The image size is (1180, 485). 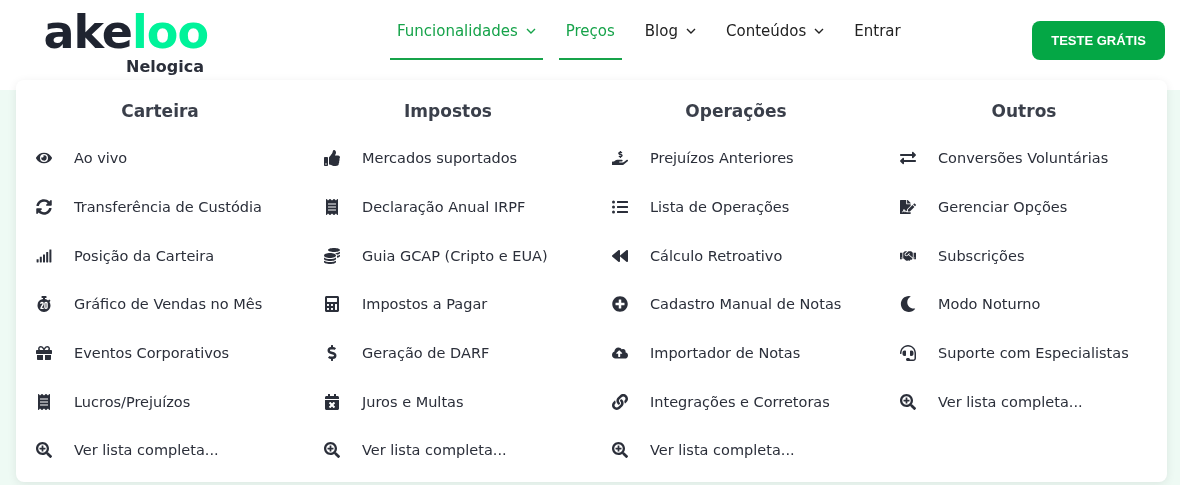 What do you see at coordinates (448, 353) in the screenshot?
I see `menu-item: Geração de DARF` at bounding box center [448, 353].